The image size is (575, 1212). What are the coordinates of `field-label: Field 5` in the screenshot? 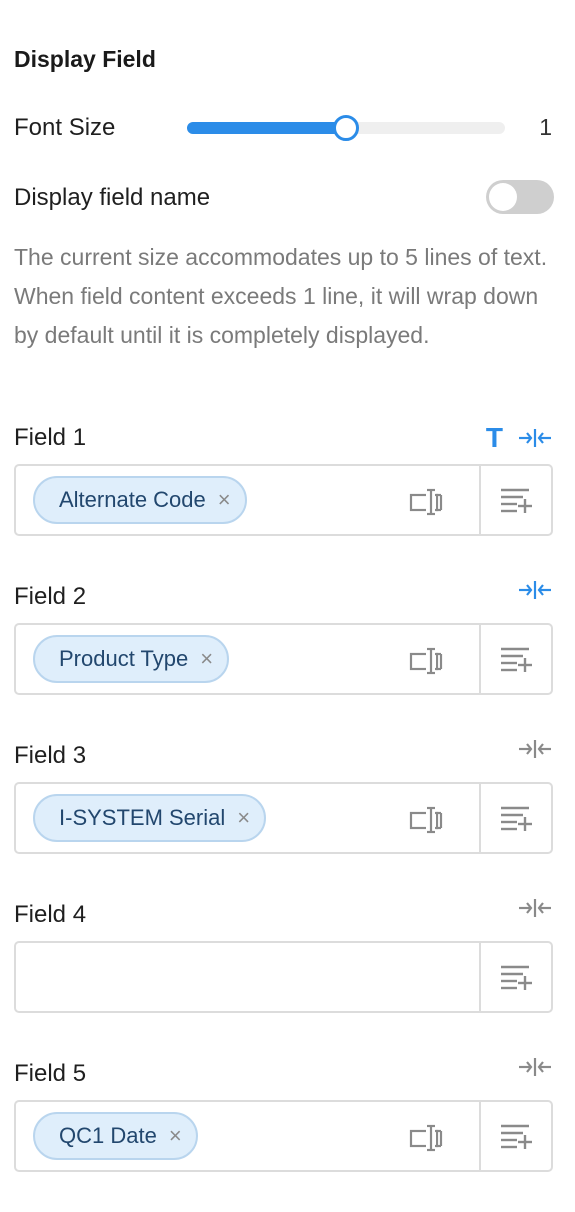 It's located at (50, 1073).